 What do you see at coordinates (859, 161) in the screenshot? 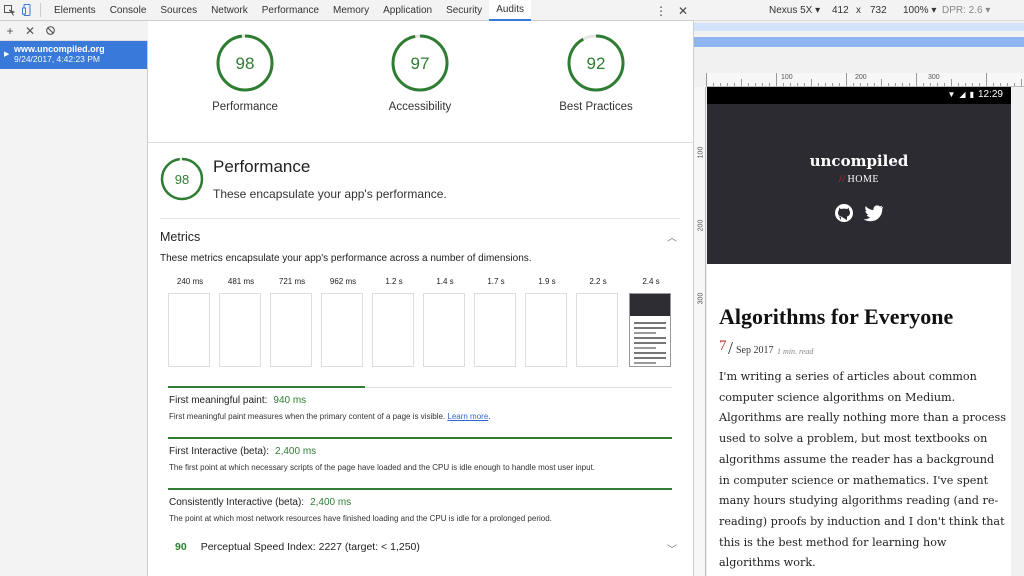
I see `site-brand: uncompiled` at bounding box center [859, 161].